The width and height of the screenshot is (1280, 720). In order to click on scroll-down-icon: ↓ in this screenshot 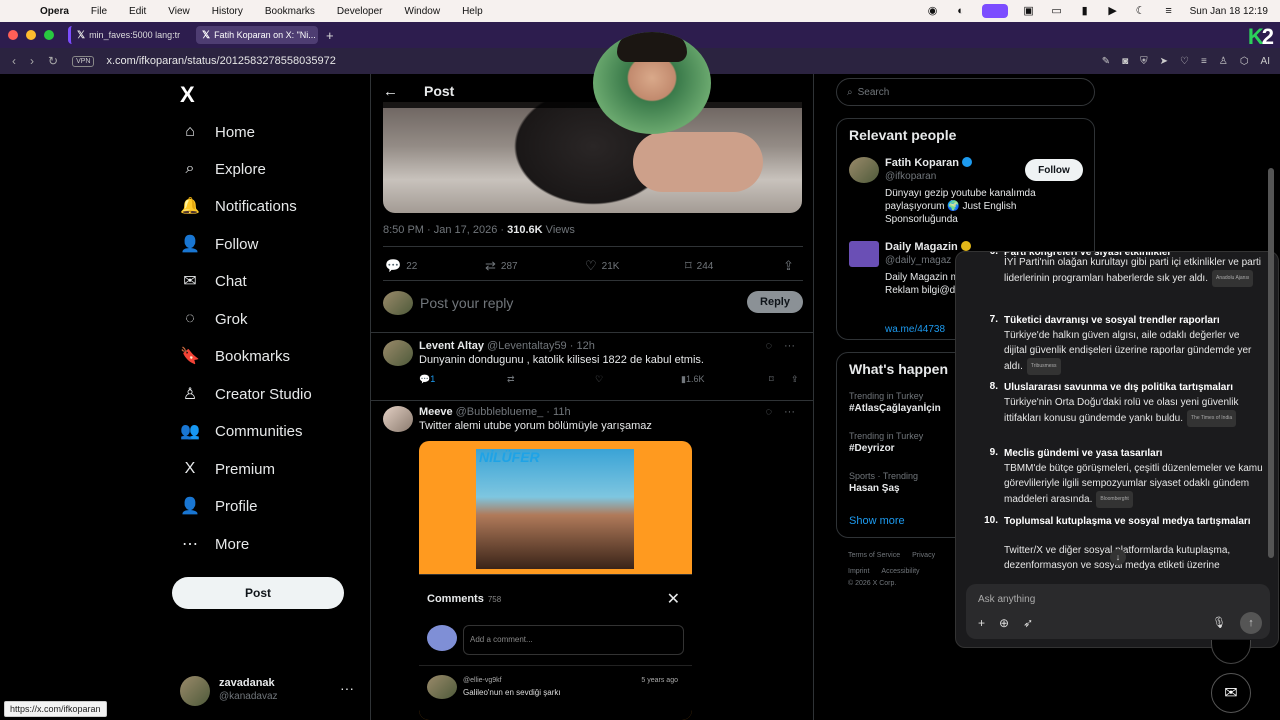, I will do `click(1118, 557)`.